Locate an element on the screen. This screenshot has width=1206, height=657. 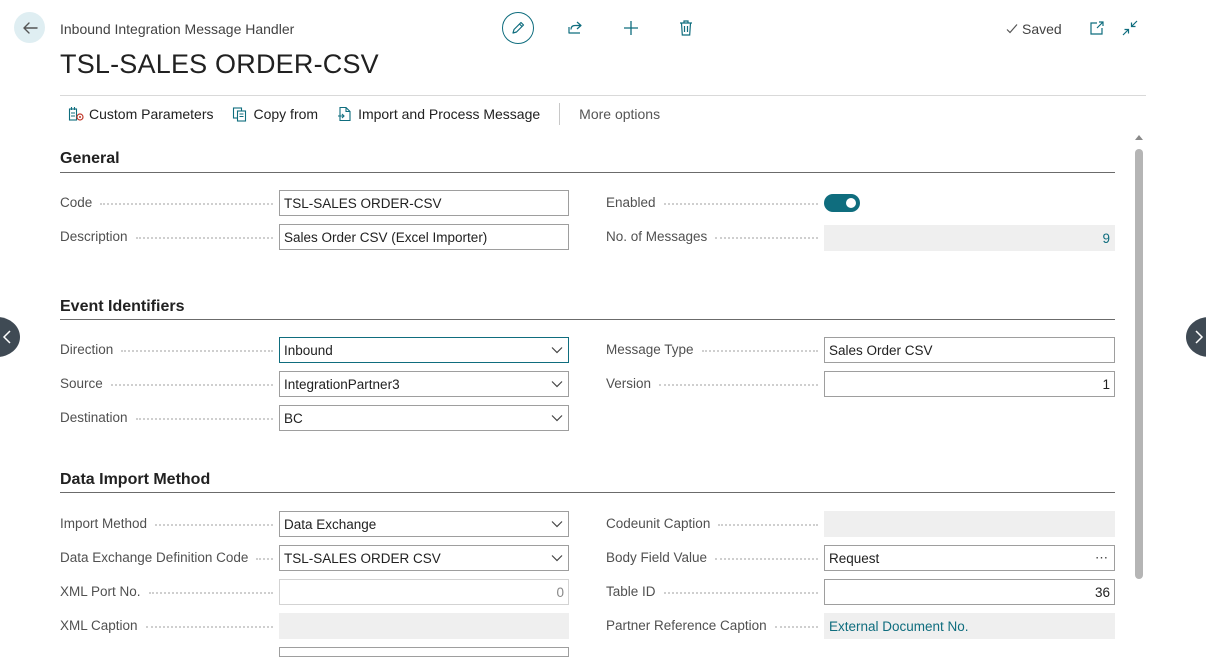
edit-button is located at coordinates (518, 28).